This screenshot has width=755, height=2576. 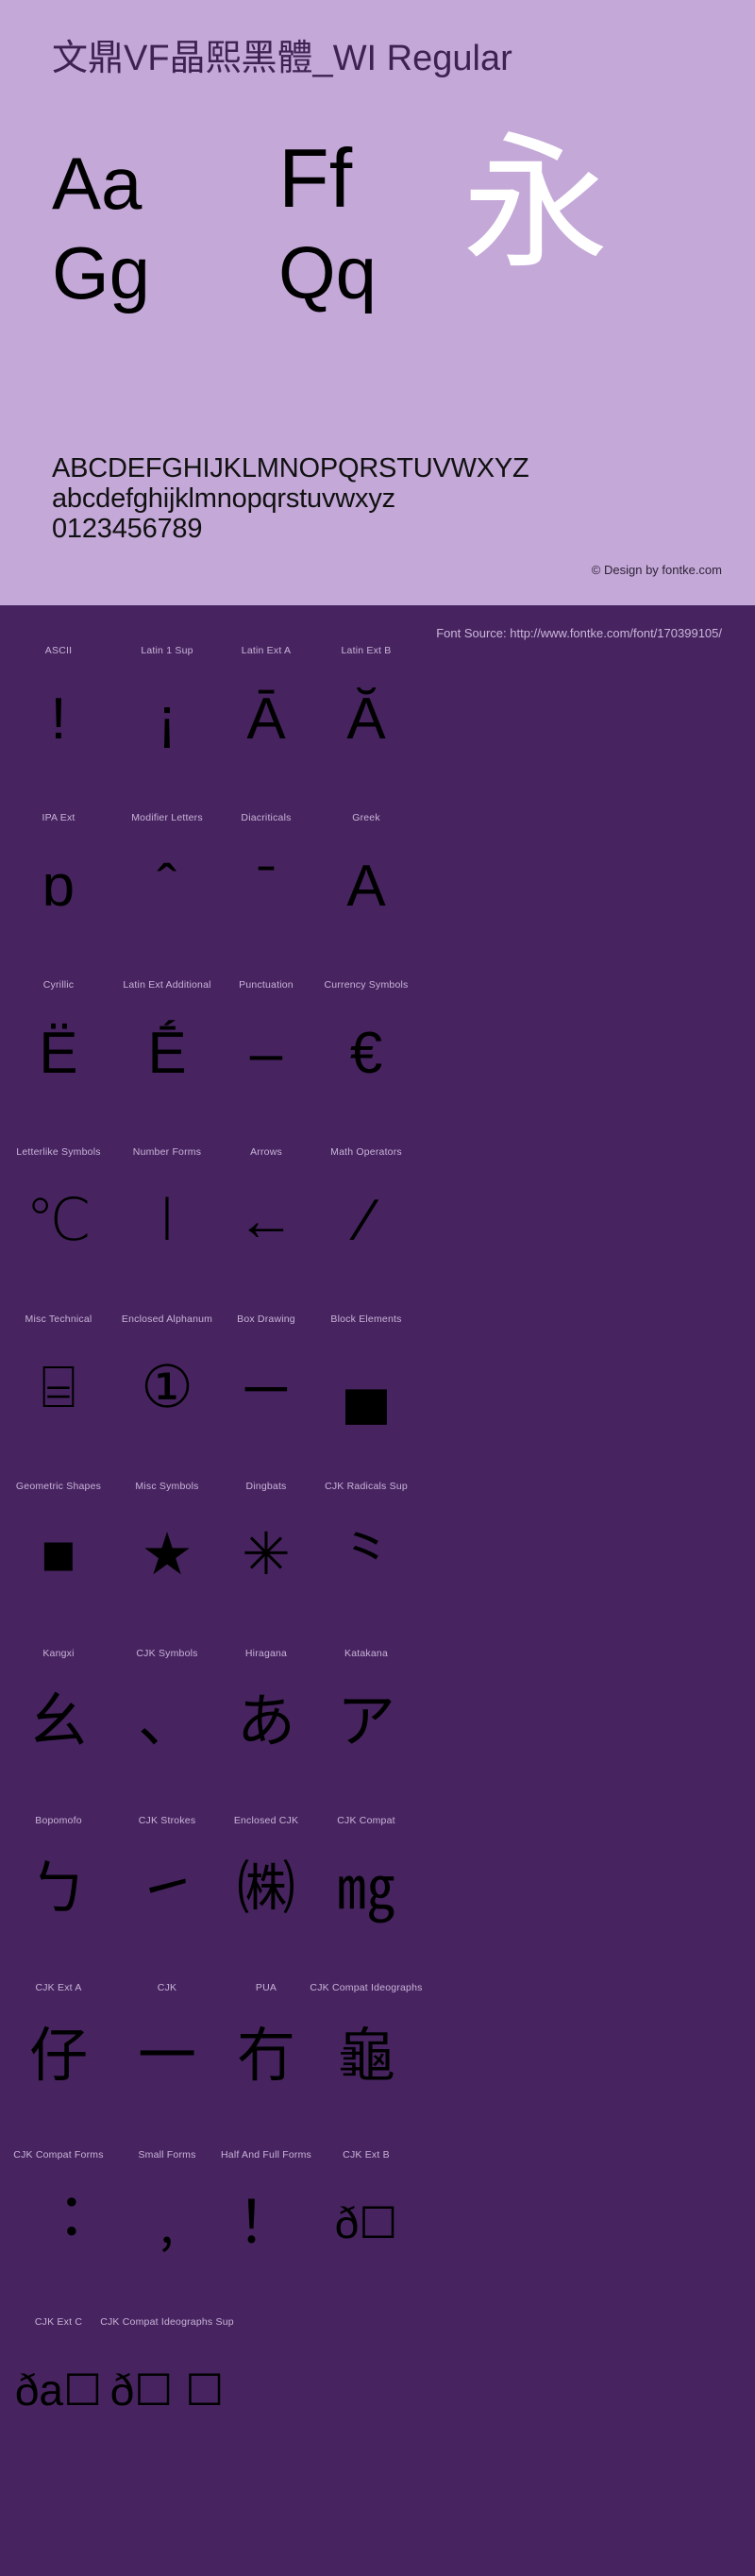 What do you see at coordinates (367, 650) in the screenshot?
I see `unicode-block-label: Latin Ext B` at bounding box center [367, 650].